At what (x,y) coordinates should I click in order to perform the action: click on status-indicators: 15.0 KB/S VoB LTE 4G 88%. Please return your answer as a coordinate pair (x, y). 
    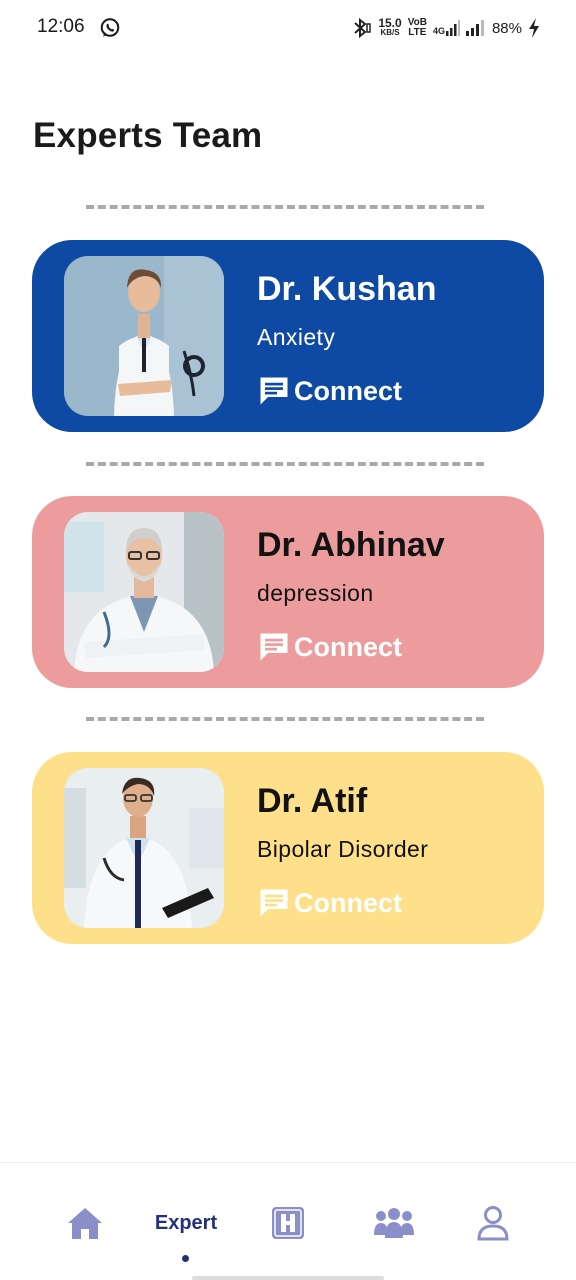
    Looking at the image, I should click on (446, 28).